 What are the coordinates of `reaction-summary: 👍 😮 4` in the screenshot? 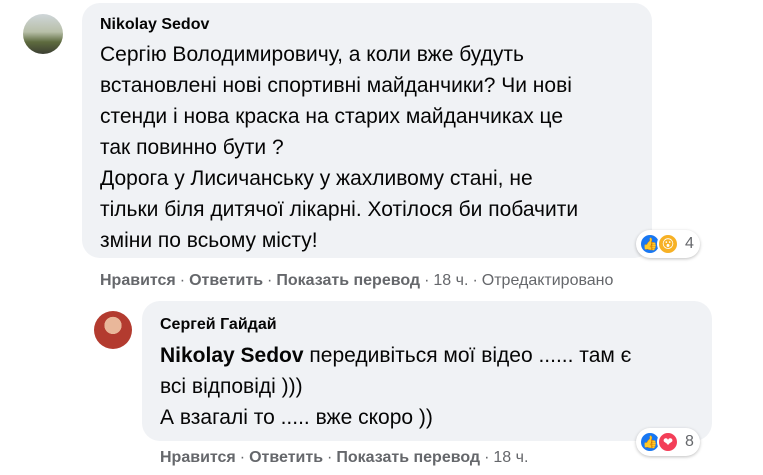 It's located at (668, 244).